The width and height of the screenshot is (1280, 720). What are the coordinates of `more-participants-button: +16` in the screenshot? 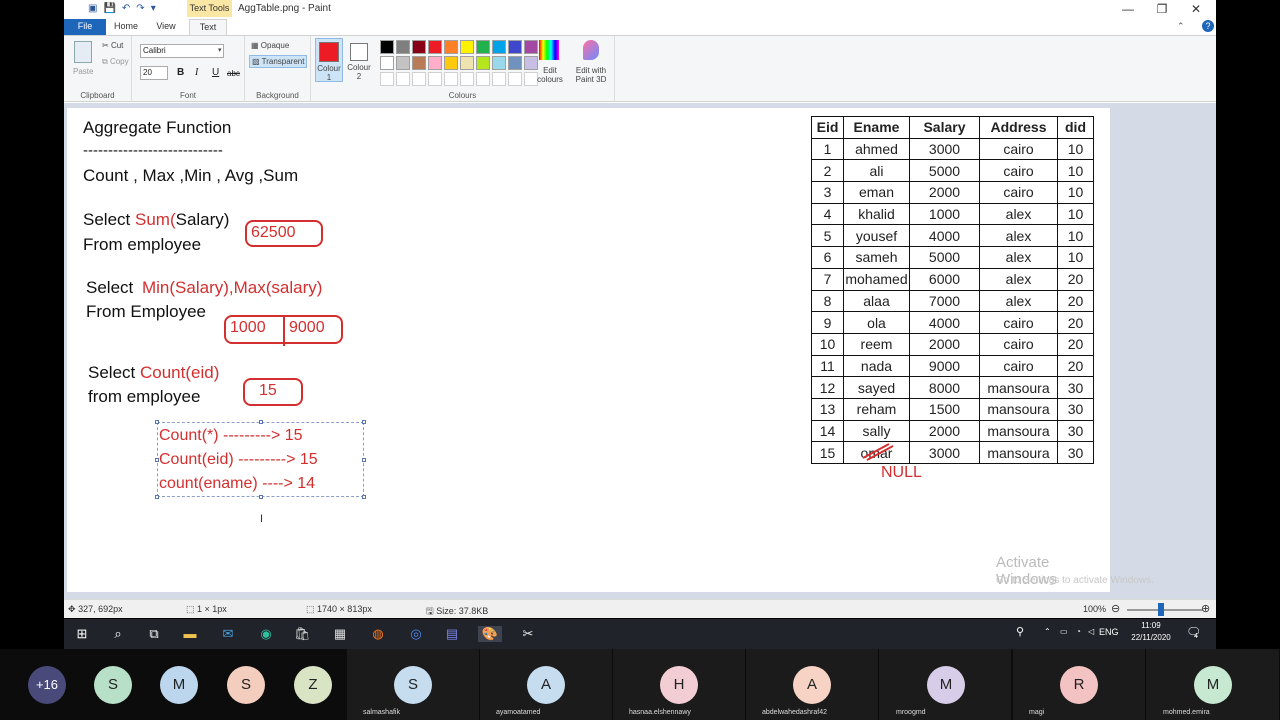 It's located at (47, 685).